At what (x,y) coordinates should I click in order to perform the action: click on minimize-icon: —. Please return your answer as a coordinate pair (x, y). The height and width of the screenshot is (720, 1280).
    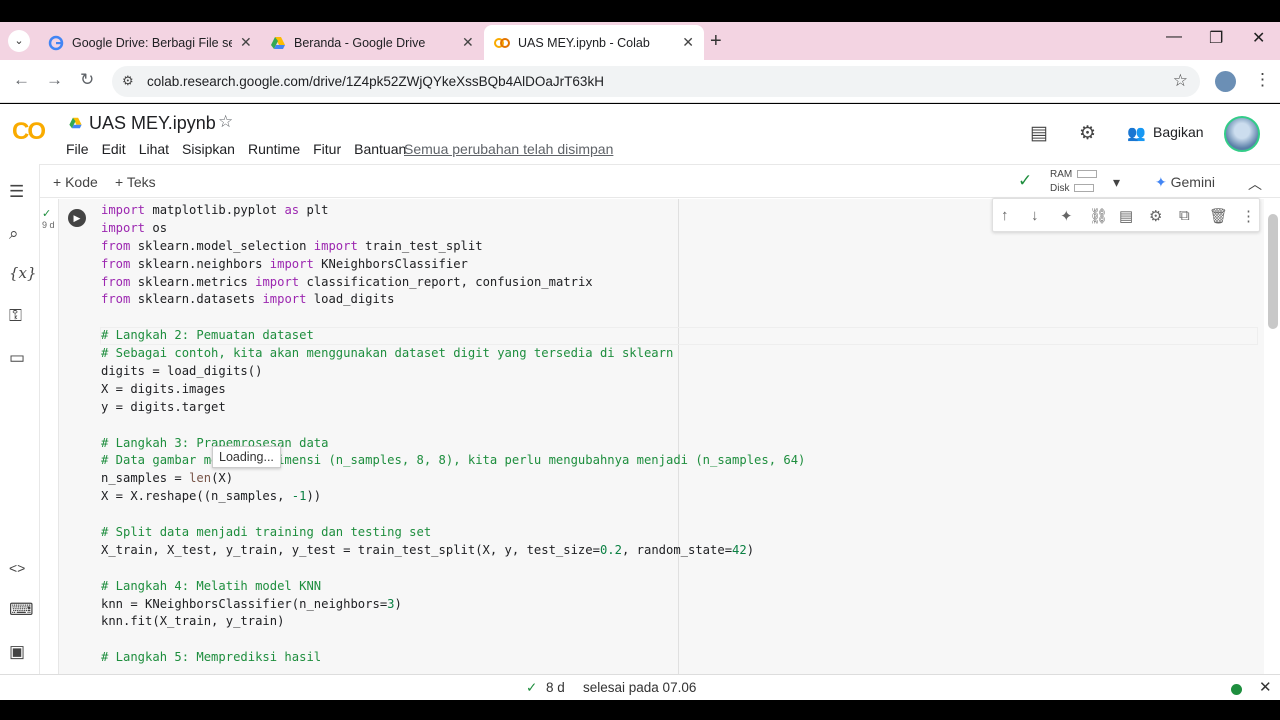
    Looking at the image, I should click on (1174, 37).